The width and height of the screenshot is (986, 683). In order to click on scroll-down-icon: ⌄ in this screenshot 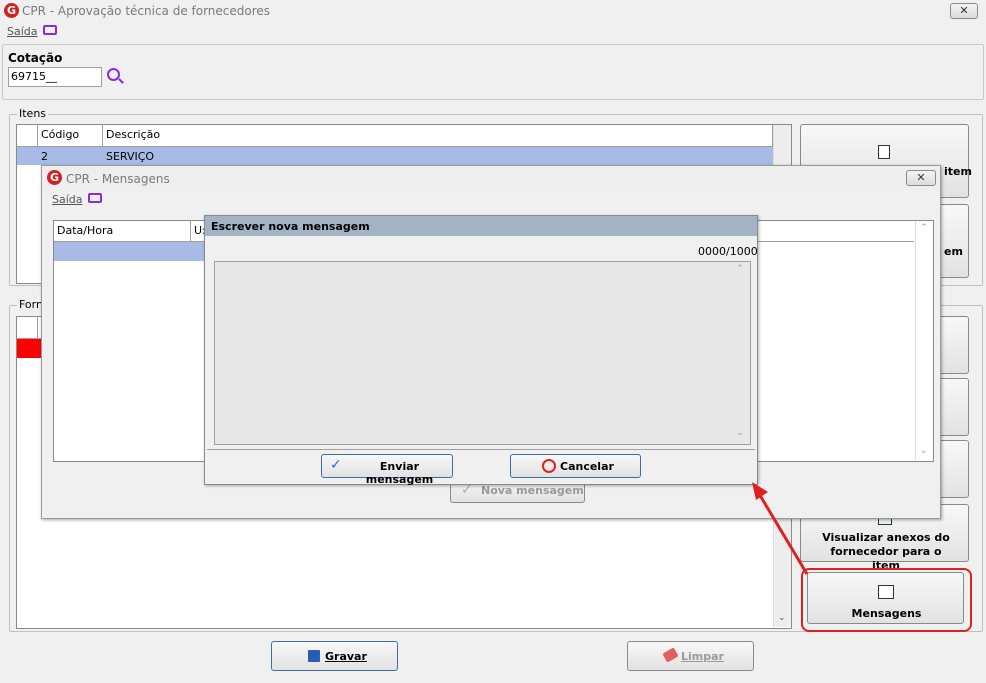, I will do `click(782, 618)`.